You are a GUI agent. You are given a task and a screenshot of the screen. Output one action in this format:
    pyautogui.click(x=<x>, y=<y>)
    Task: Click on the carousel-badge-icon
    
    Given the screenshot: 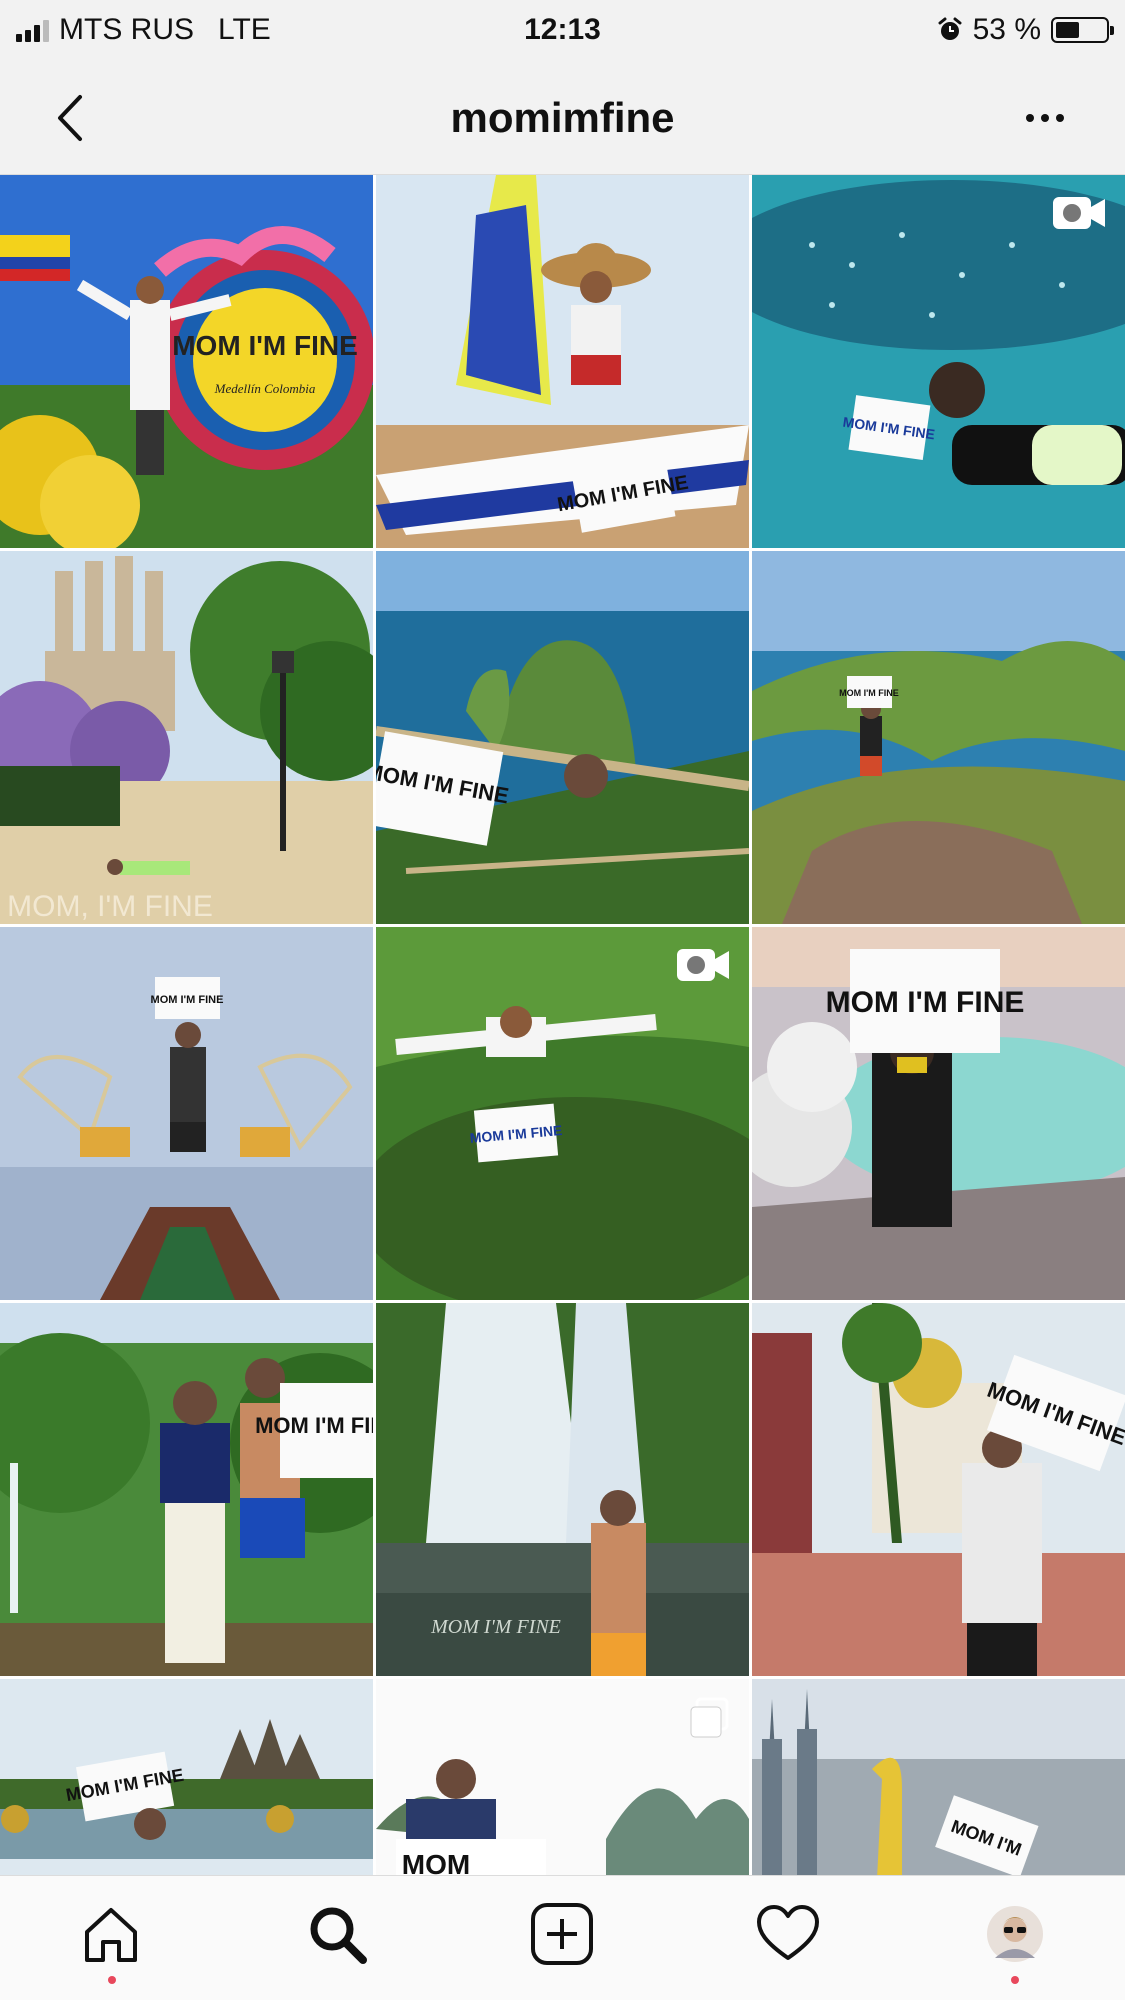 What is the action you would take?
    pyautogui.click(x=709, y=1721)
    